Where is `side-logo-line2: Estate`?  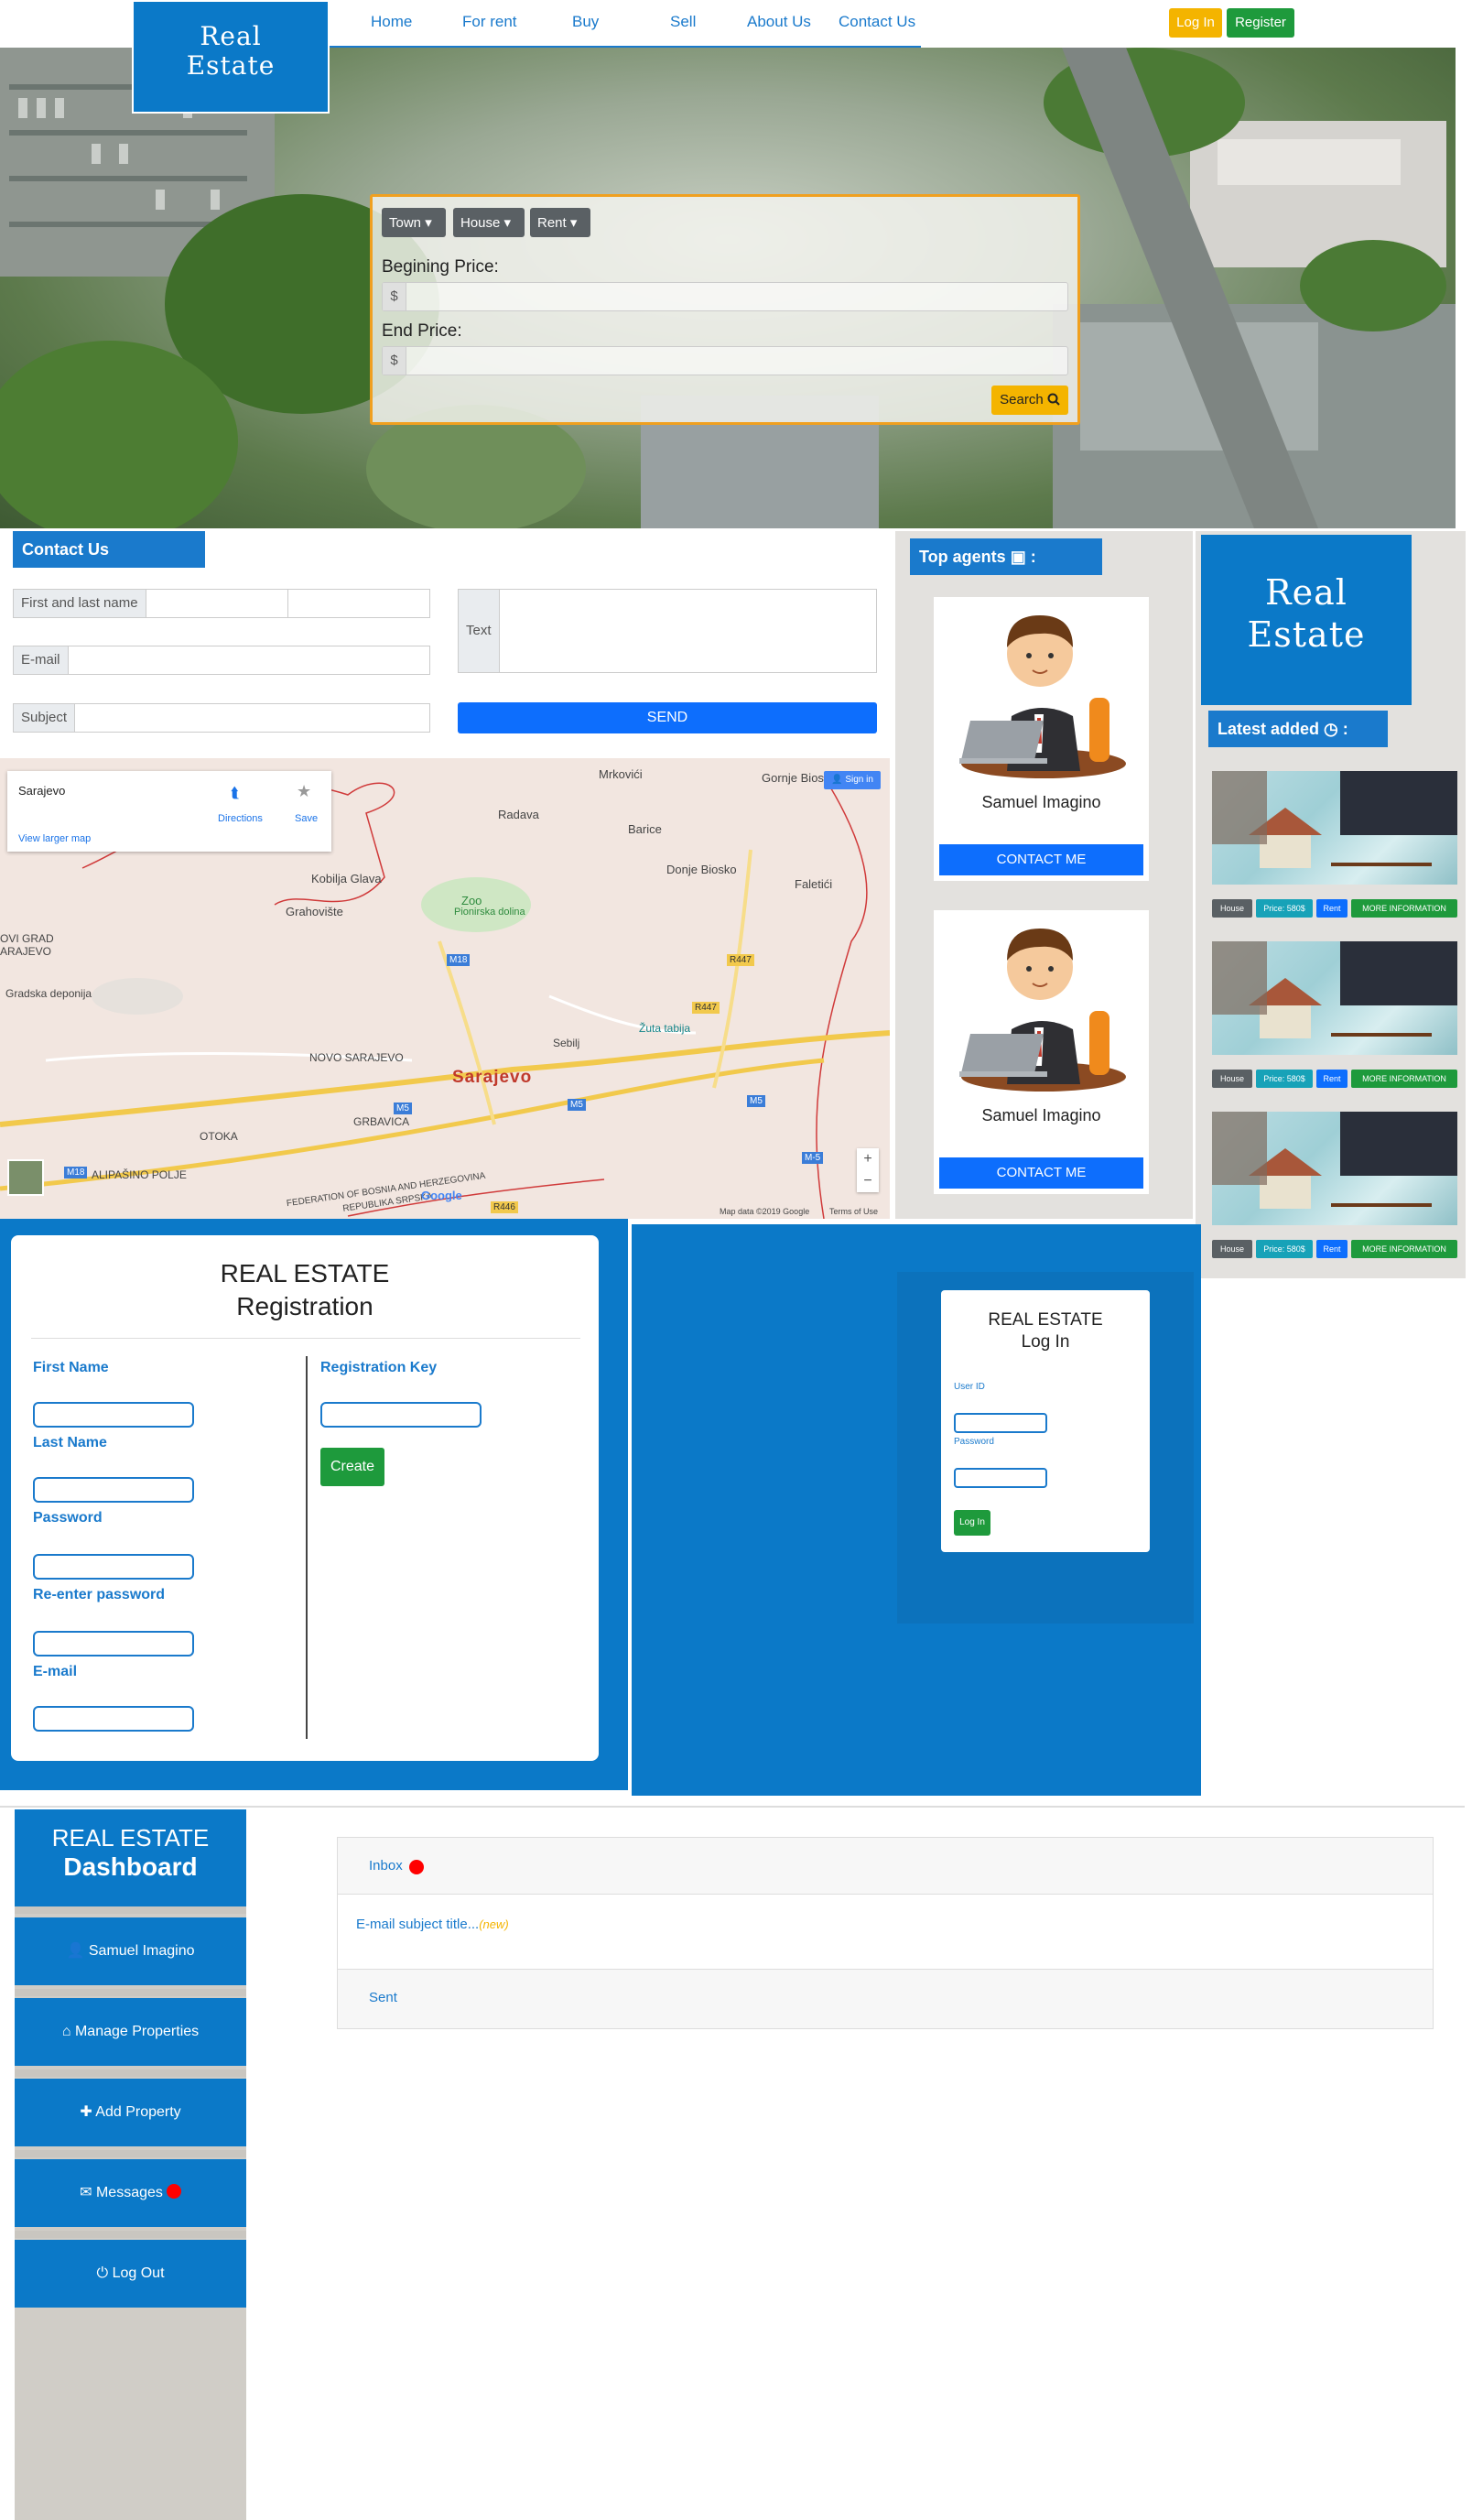
side-logo-line2: Estate is located at coordinates (1307, 634).